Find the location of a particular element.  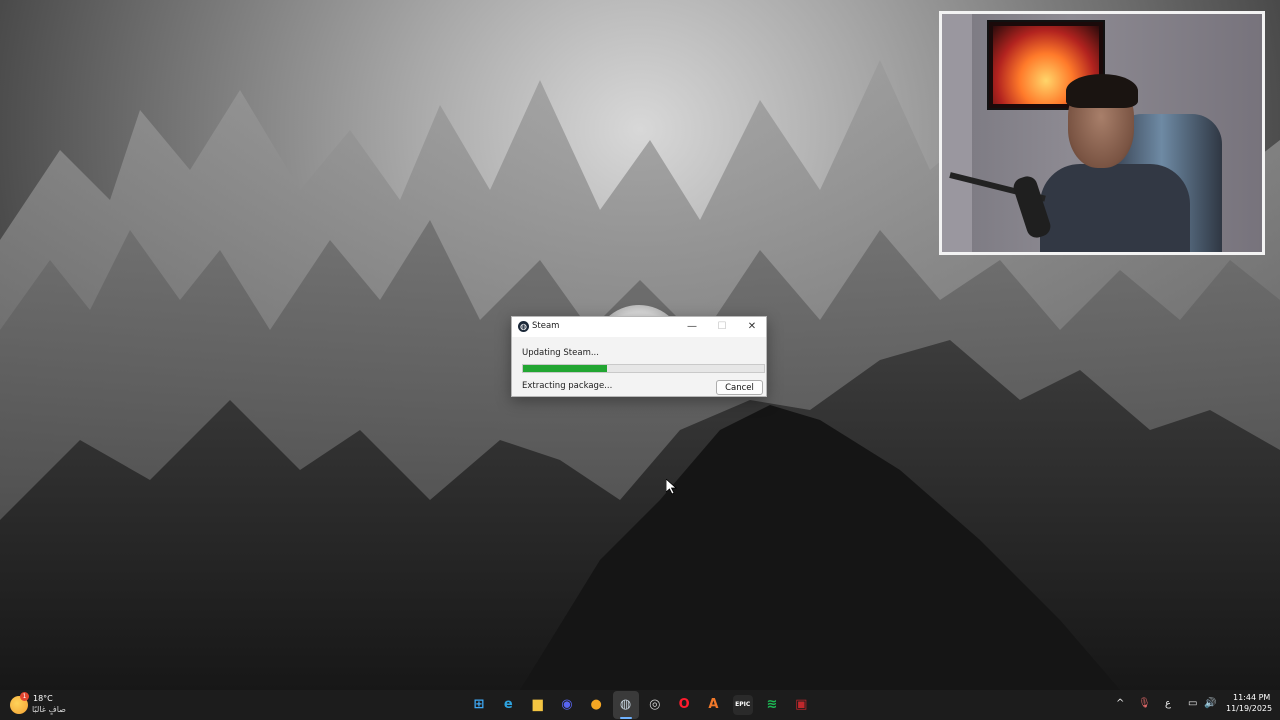

windows-icon: ⊞ is located at coordinates (479, 705).